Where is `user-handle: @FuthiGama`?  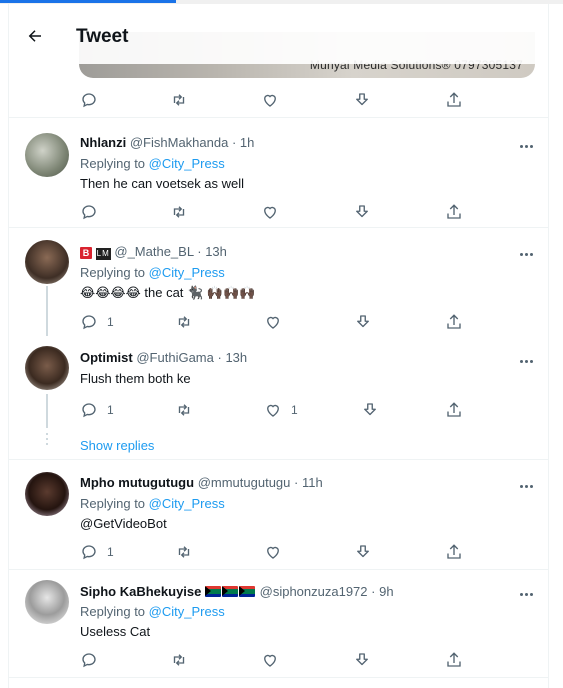 user-handle: @FuthiGama is located at coordinates (175, 357).